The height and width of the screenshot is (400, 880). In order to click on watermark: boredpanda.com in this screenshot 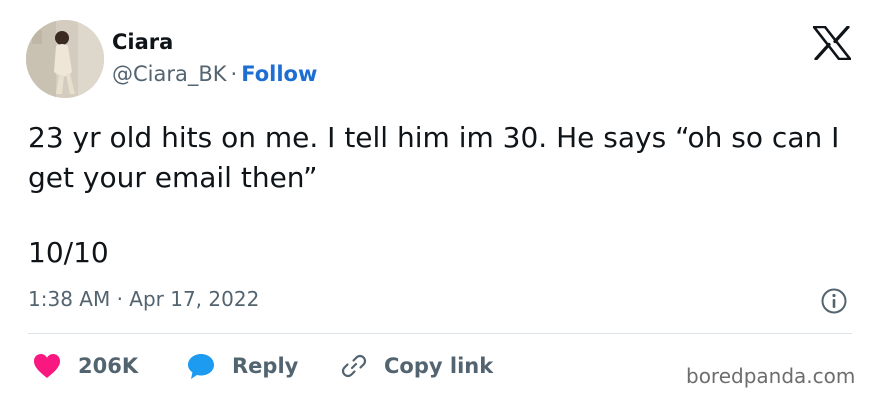, I will do `click(771, 376)`.